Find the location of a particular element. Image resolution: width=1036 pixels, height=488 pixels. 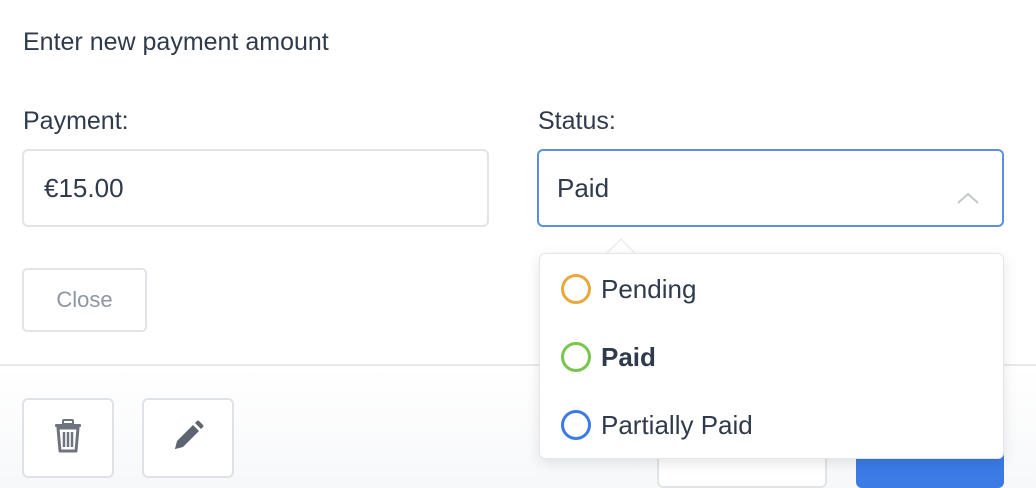

option-label: Partially Paid is located at coordinates (677, 424).